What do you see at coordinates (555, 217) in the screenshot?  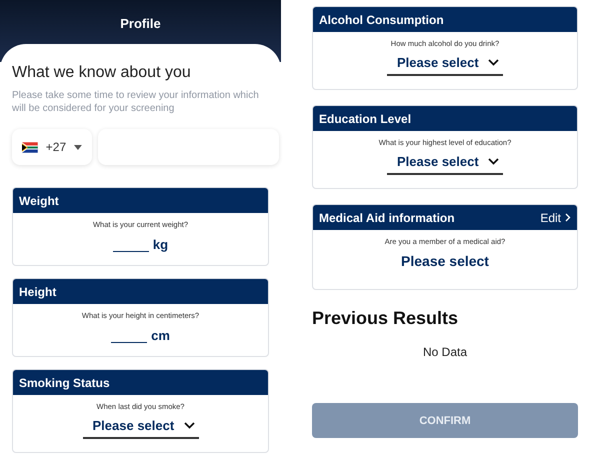 I see `edit-link: Edit` at bounding box center [555, 217].